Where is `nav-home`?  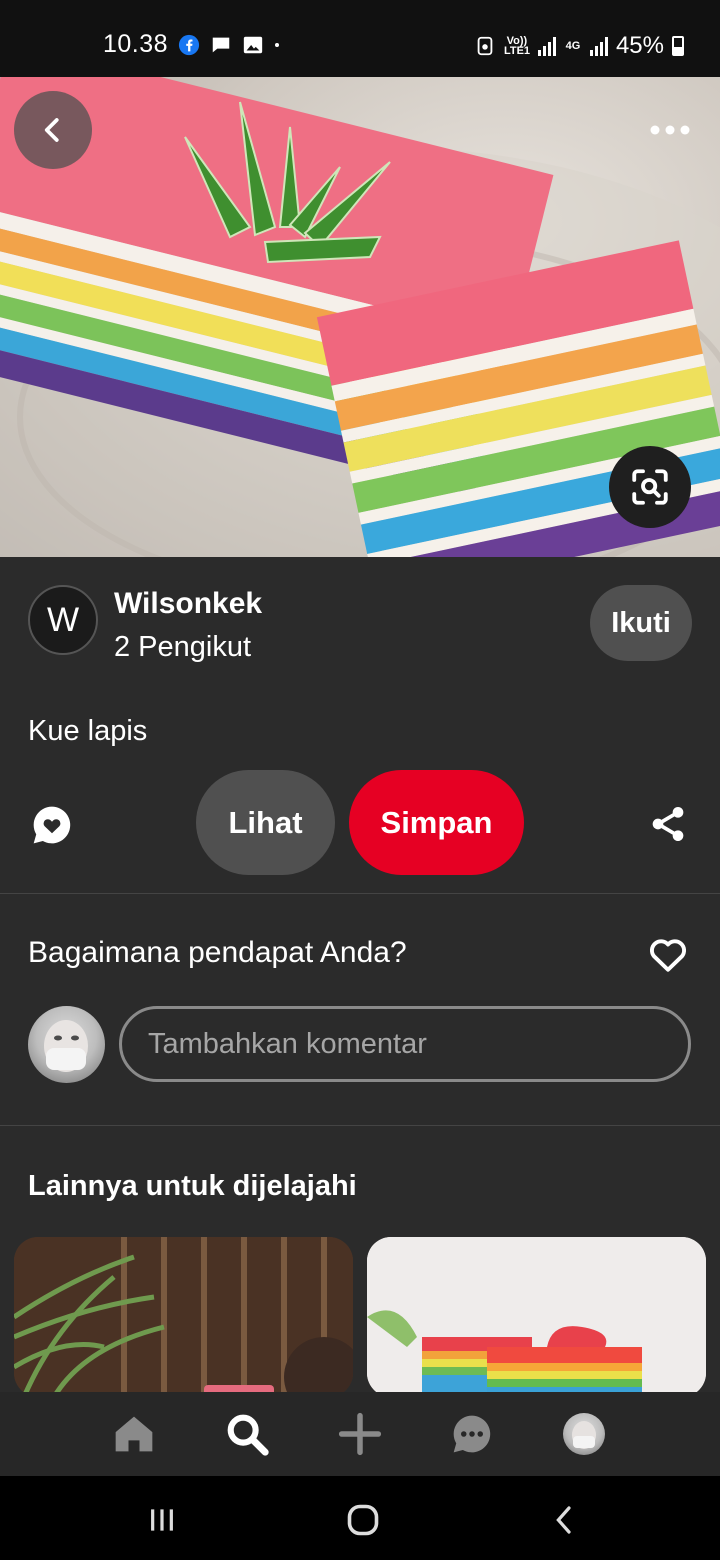 nav-home is located at coordinates (134, 1434).